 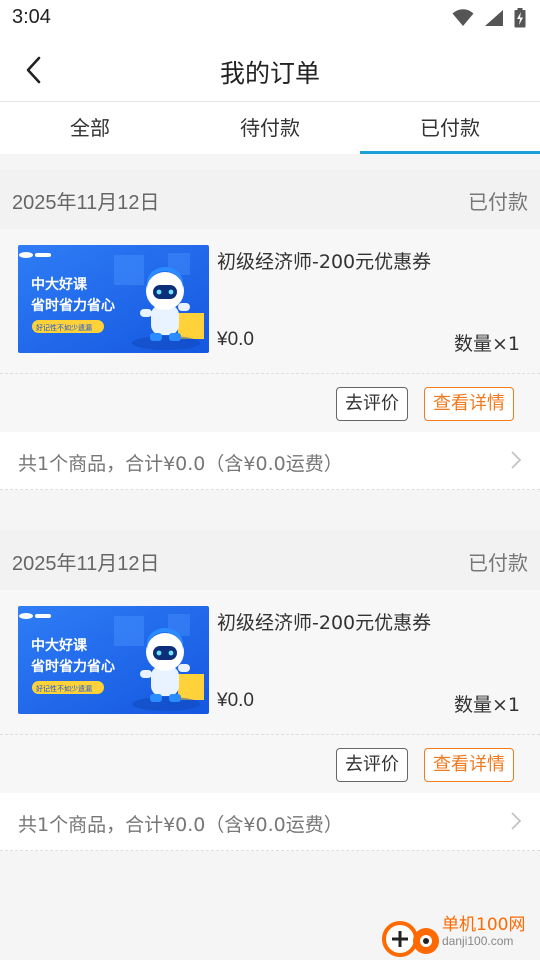 What do you see at coordinates (410, 939) in the screenshot?
I see `danji-logo-icon` at bounding box center [410, 939].